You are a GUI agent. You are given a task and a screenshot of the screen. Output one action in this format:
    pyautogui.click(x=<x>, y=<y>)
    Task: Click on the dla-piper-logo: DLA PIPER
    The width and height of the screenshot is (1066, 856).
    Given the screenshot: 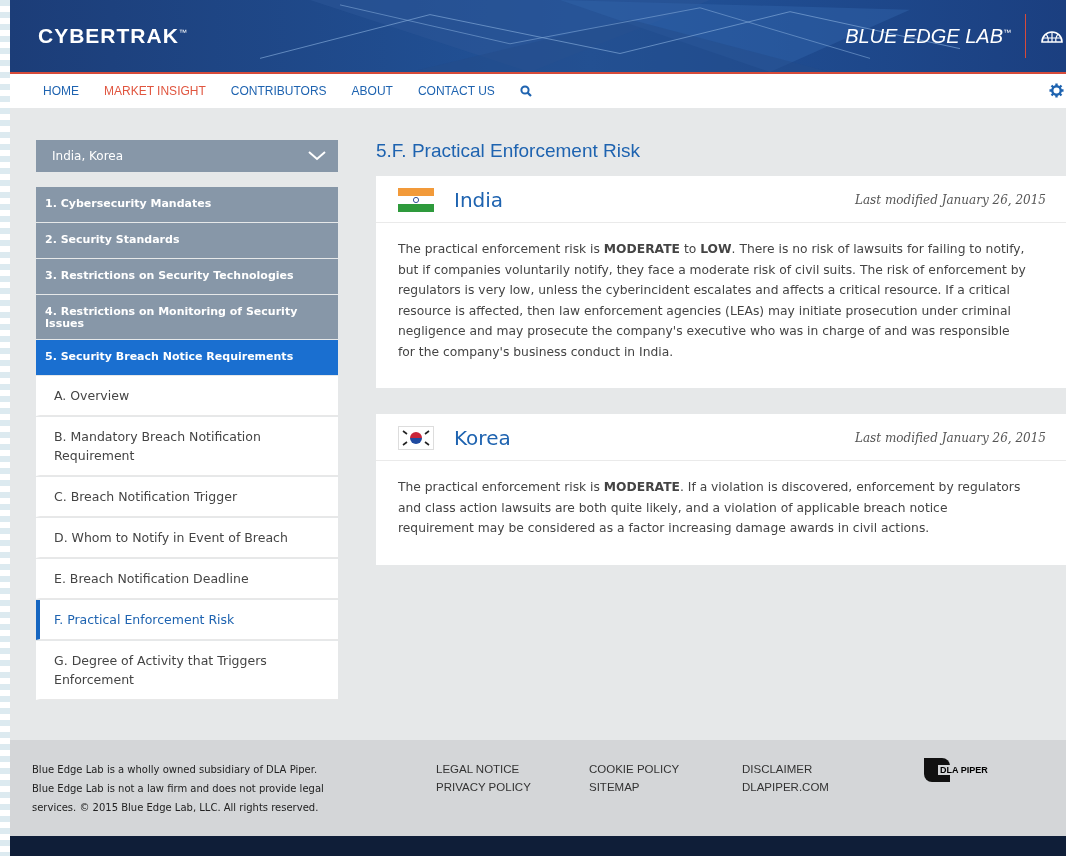 What is the action you would take?
    pyautogui.click(x=956, y=770)
    